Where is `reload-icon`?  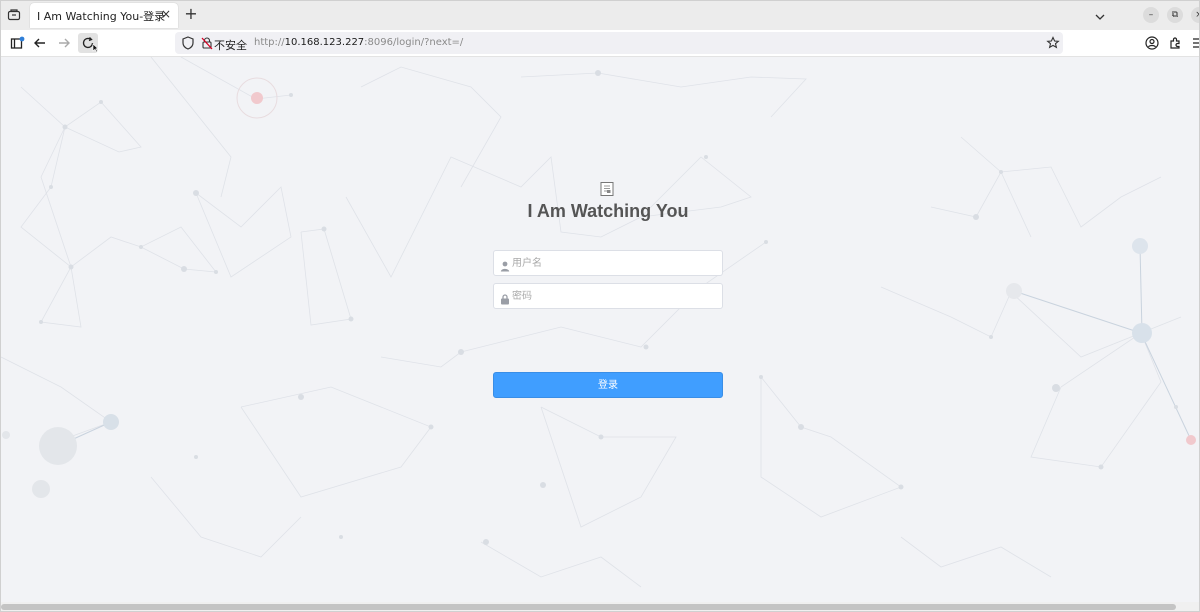
reload-icon is located at coordinates (88, 43).